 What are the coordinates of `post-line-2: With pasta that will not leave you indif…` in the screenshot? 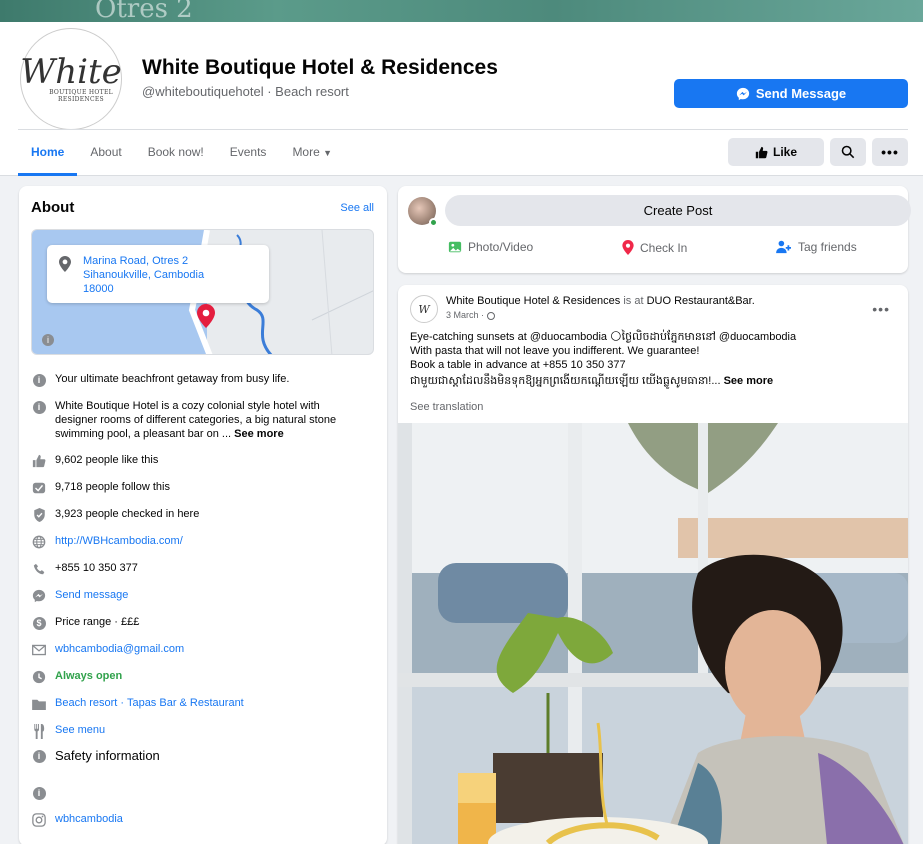 It's located at (555, 351).